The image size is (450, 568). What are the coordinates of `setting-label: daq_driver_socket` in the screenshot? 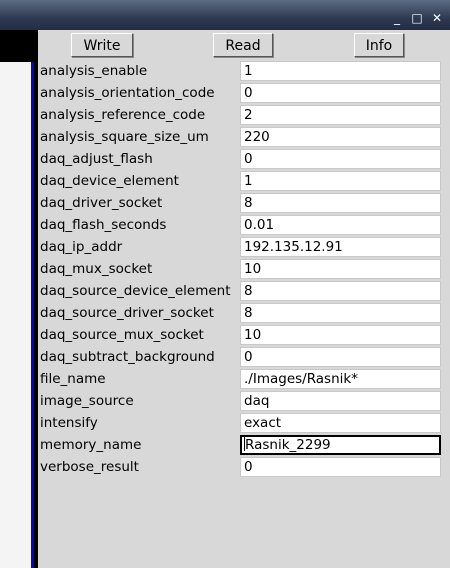 It's located at (101, 203).